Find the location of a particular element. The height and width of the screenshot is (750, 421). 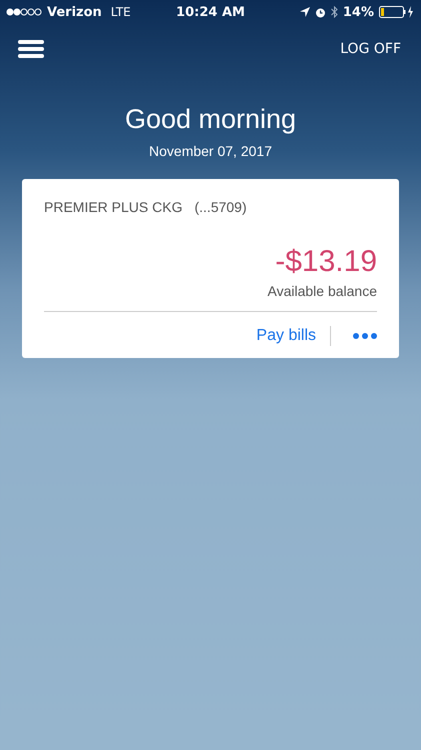

account-balance: -$13.19 is located at coordinates (325, 262).